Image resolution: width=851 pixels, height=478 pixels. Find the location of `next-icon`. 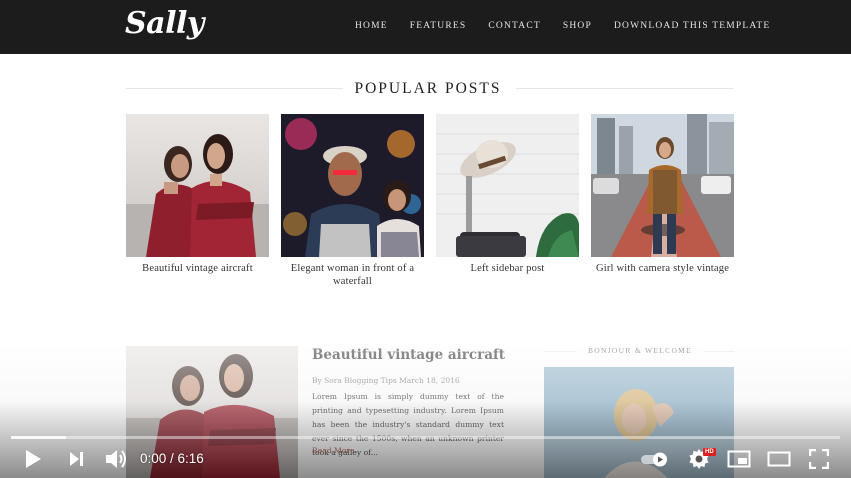

next-icon is located at coordinates (76, 459).